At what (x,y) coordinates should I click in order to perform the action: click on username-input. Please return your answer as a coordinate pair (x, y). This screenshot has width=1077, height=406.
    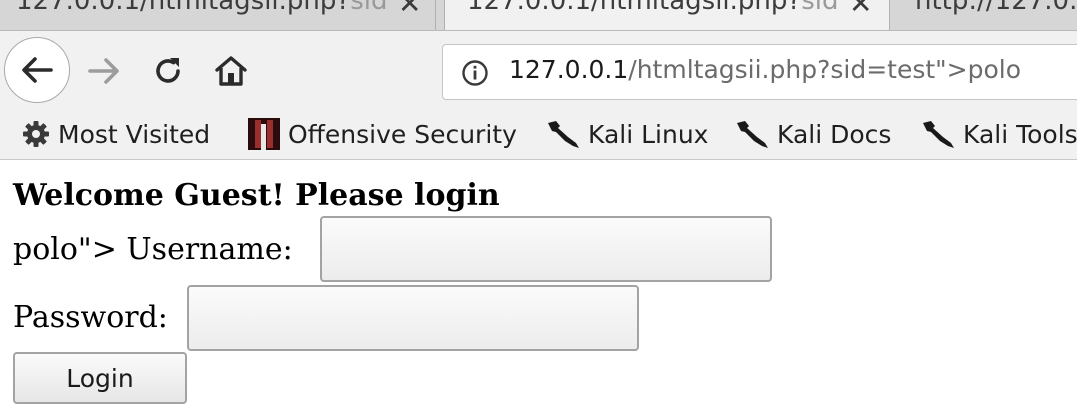
    Looking at the image, I should click on (546, 249).